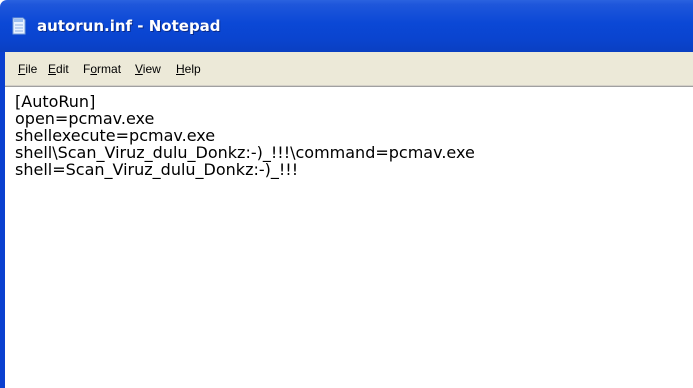 The image size is (693, 388). Describe the element at coordinates (52, 69) in the screenshot. I see `menu-edit-accel: E` at that location.